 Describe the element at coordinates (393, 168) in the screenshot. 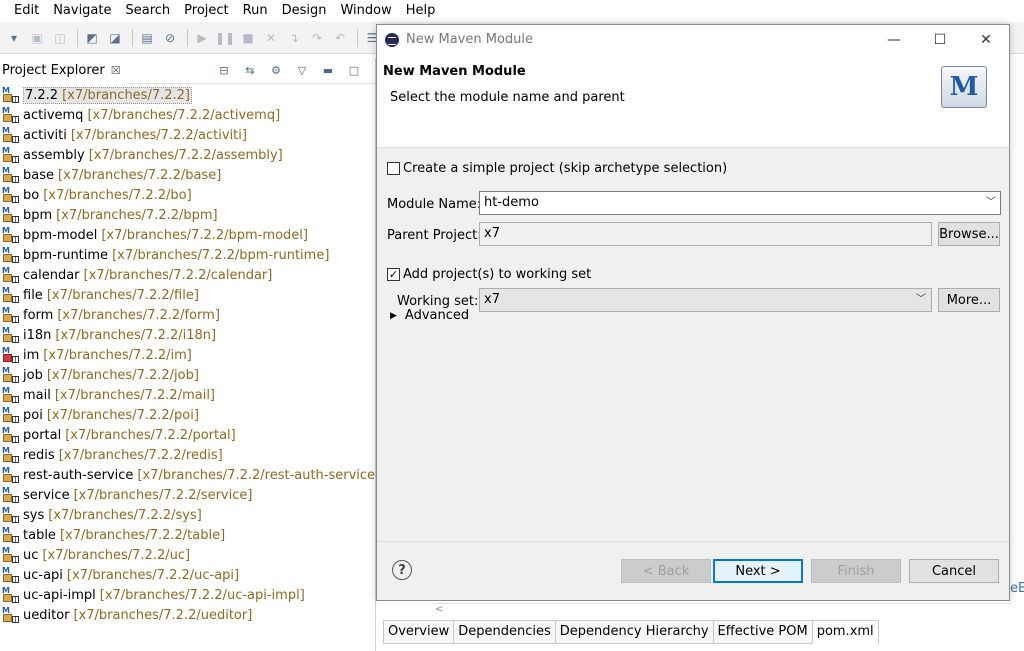

I see `checkbox-box` at that location.